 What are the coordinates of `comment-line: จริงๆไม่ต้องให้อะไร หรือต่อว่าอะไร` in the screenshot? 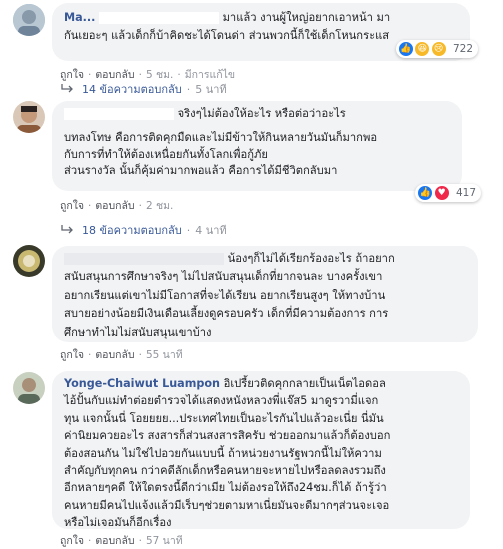 It's located at (257, 114).